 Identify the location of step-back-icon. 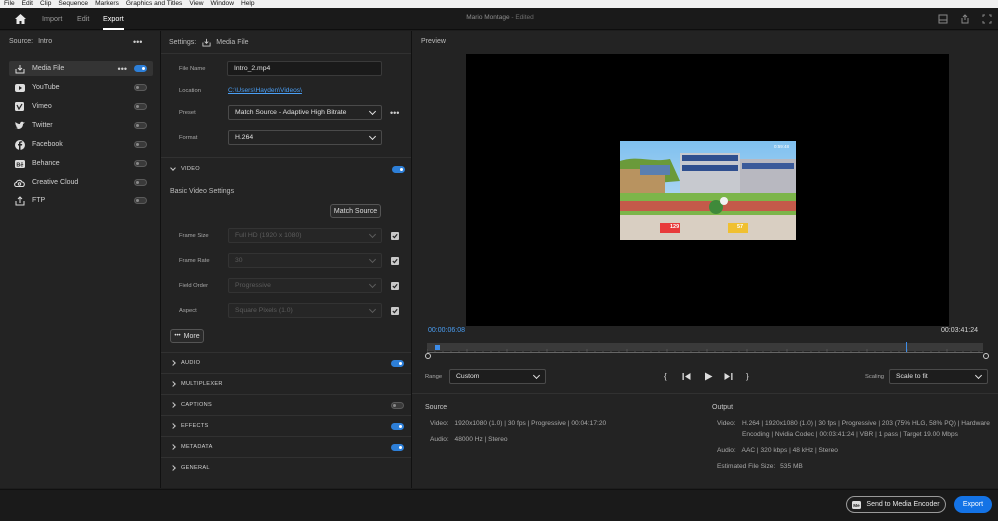
(686, 377).